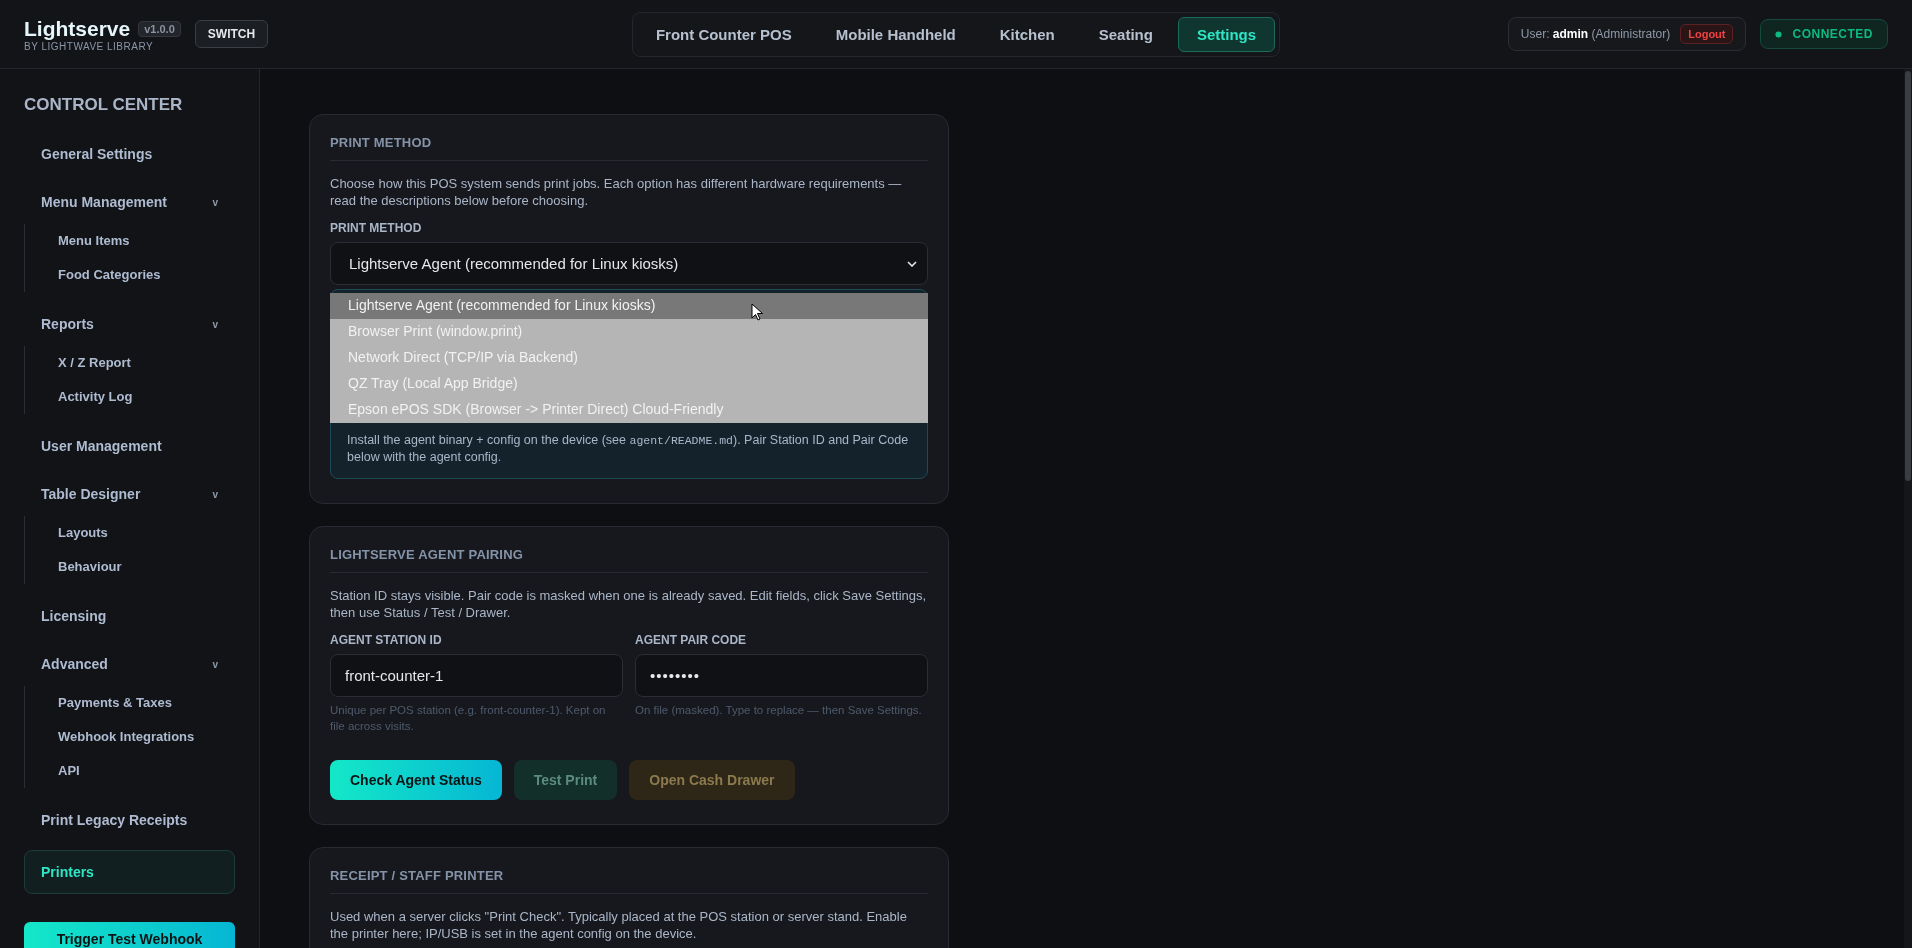 The height and width of the screenshot is (948, 1912). What do you see at coordinates (1027, 34) in the screenshot?
I see `nav-tab: Kitchen` at bounding box center [1027, 34].